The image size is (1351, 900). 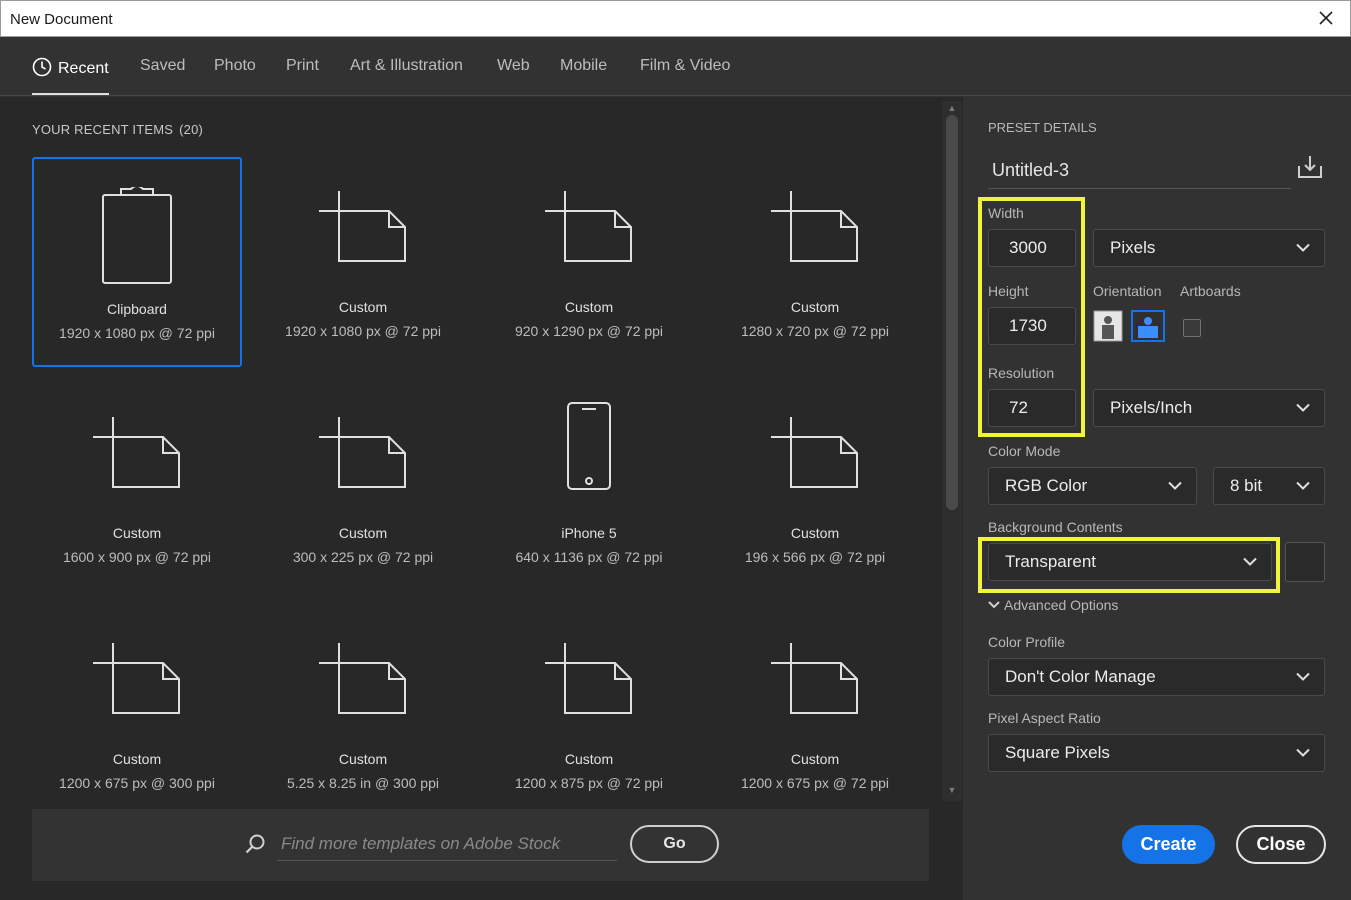 I want to click on portrait-orientation-icon, so click(x=1108, y=326).